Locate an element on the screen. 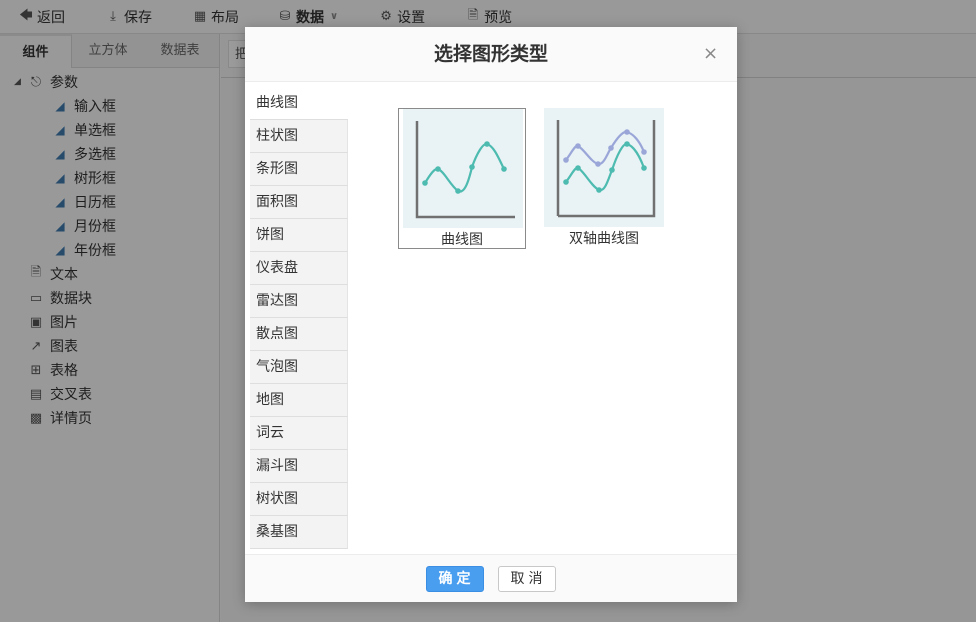 This screenshot has height=622, width=976. type-item-wordcloud: 词云 is located at coordinates (299, 433).